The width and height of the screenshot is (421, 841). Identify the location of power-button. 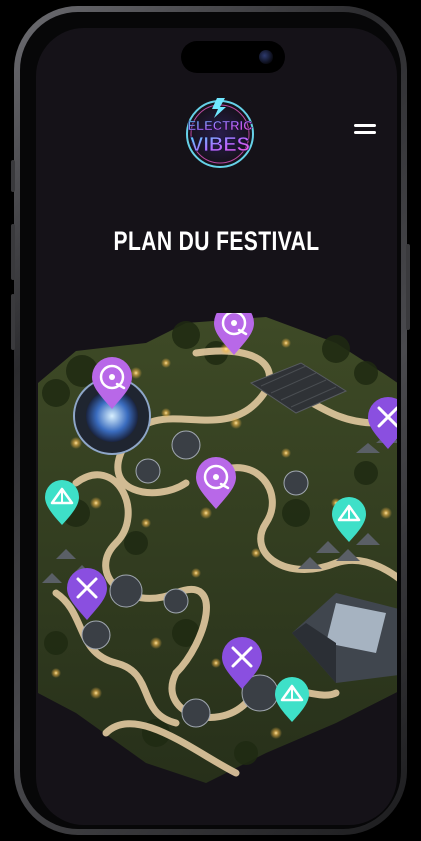
(408, 287).